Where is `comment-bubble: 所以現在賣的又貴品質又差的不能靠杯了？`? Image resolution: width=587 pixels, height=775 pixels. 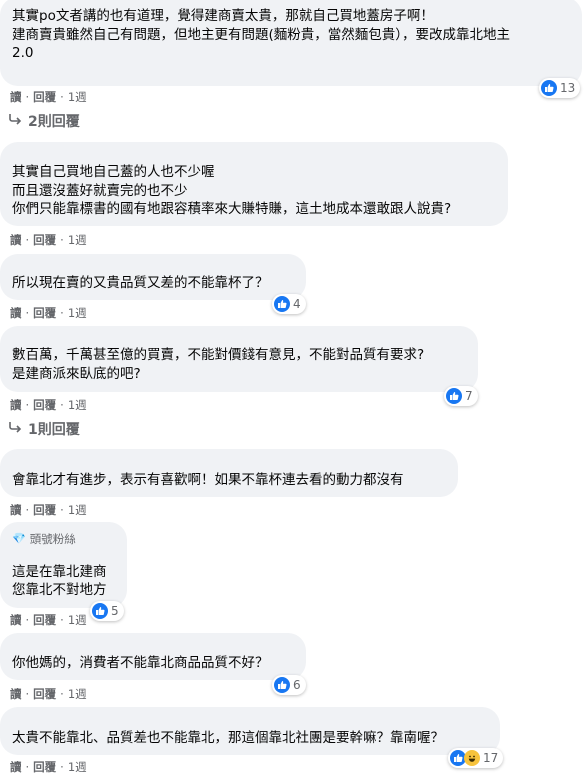
comment-bubble: 所以現在賣的又貴品質又差的不能靠杯了？ is located at coordinates (153, 277).